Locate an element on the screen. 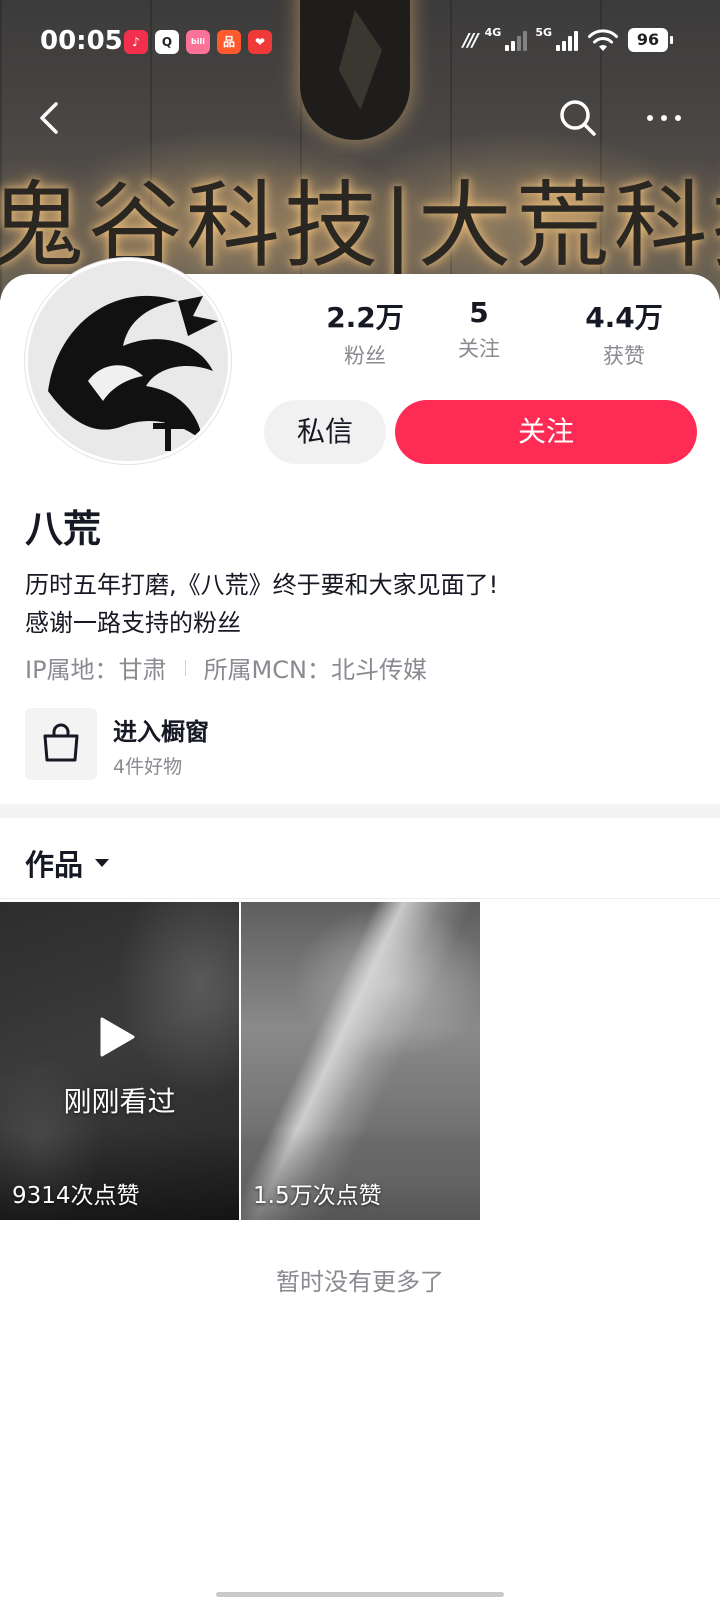 The height and width of the screenshot is (1600, 720). ip-location: IP属地：甘肃 is located at coordinates (96, 670).